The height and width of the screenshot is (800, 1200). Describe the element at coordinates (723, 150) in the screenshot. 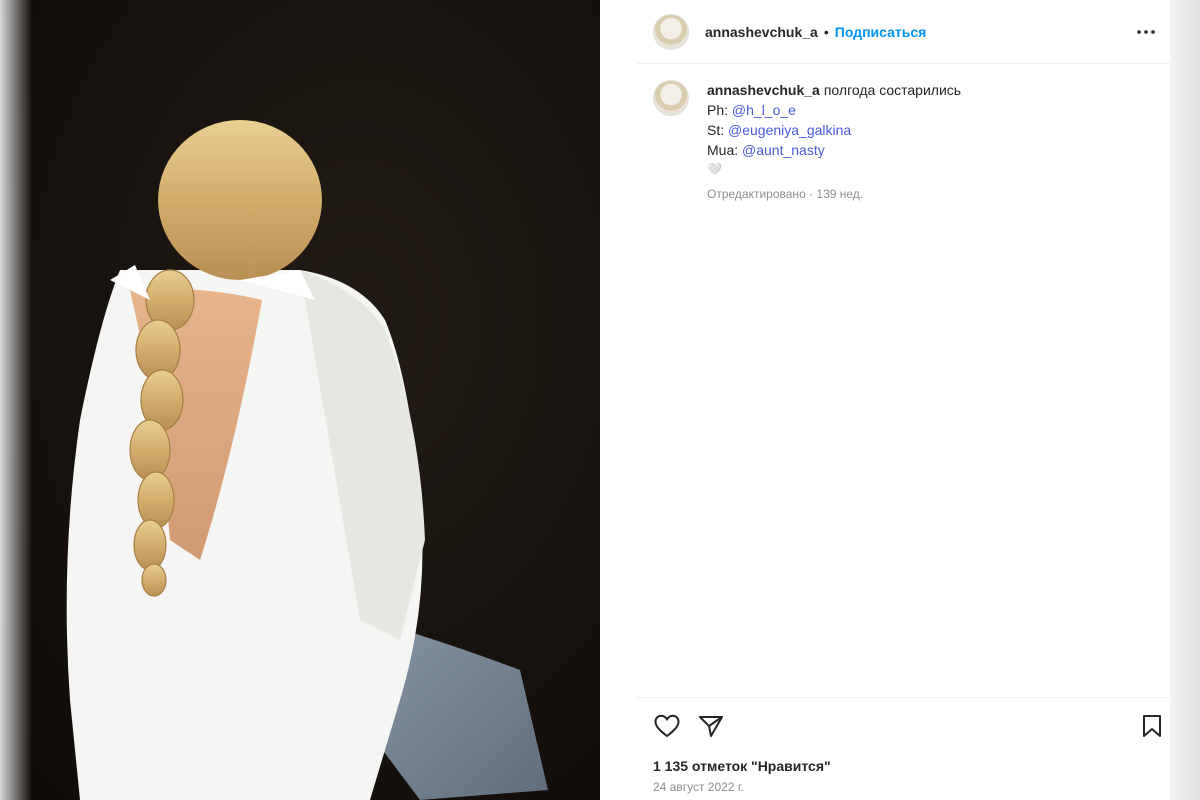

I see `credit-prefix: Mua:` at that location.